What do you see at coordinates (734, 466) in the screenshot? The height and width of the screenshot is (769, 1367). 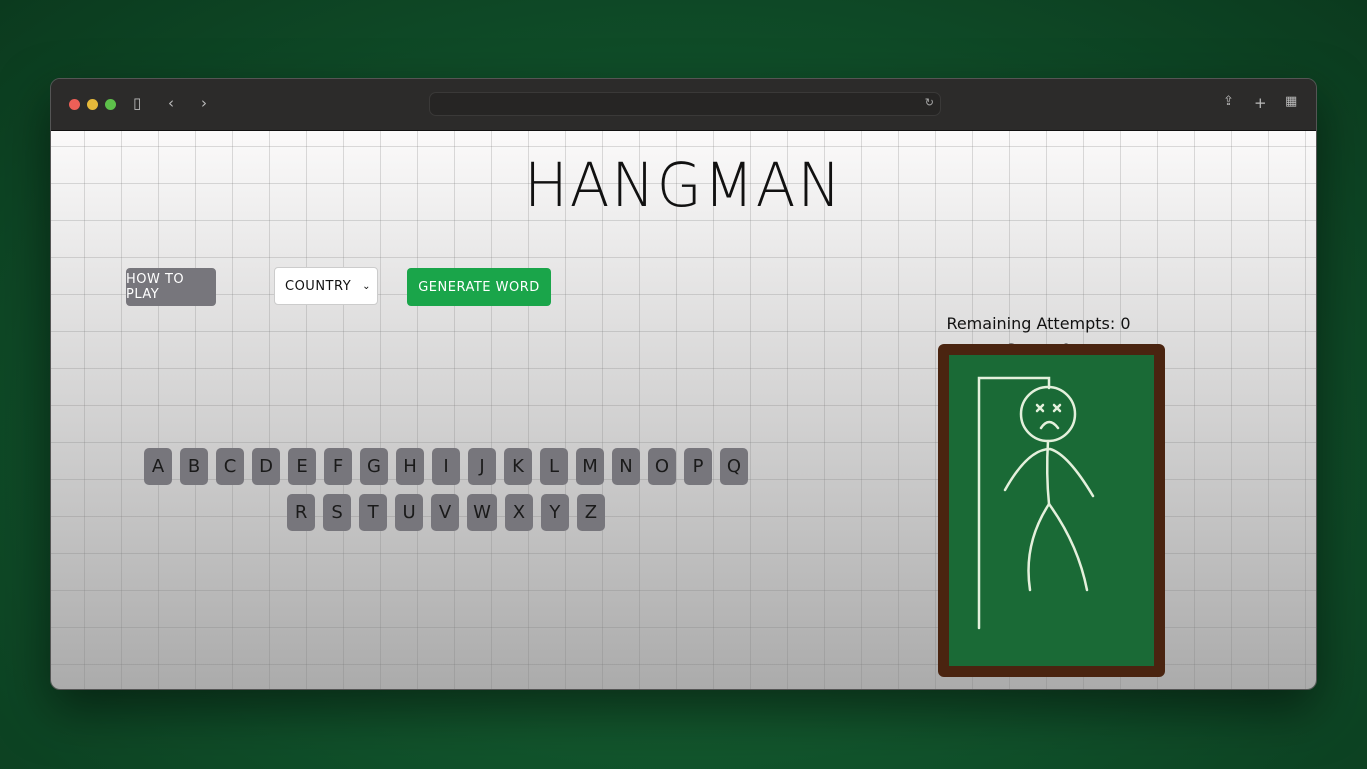 I see `letter-key-q: Q` at bounding box center [734, 466].